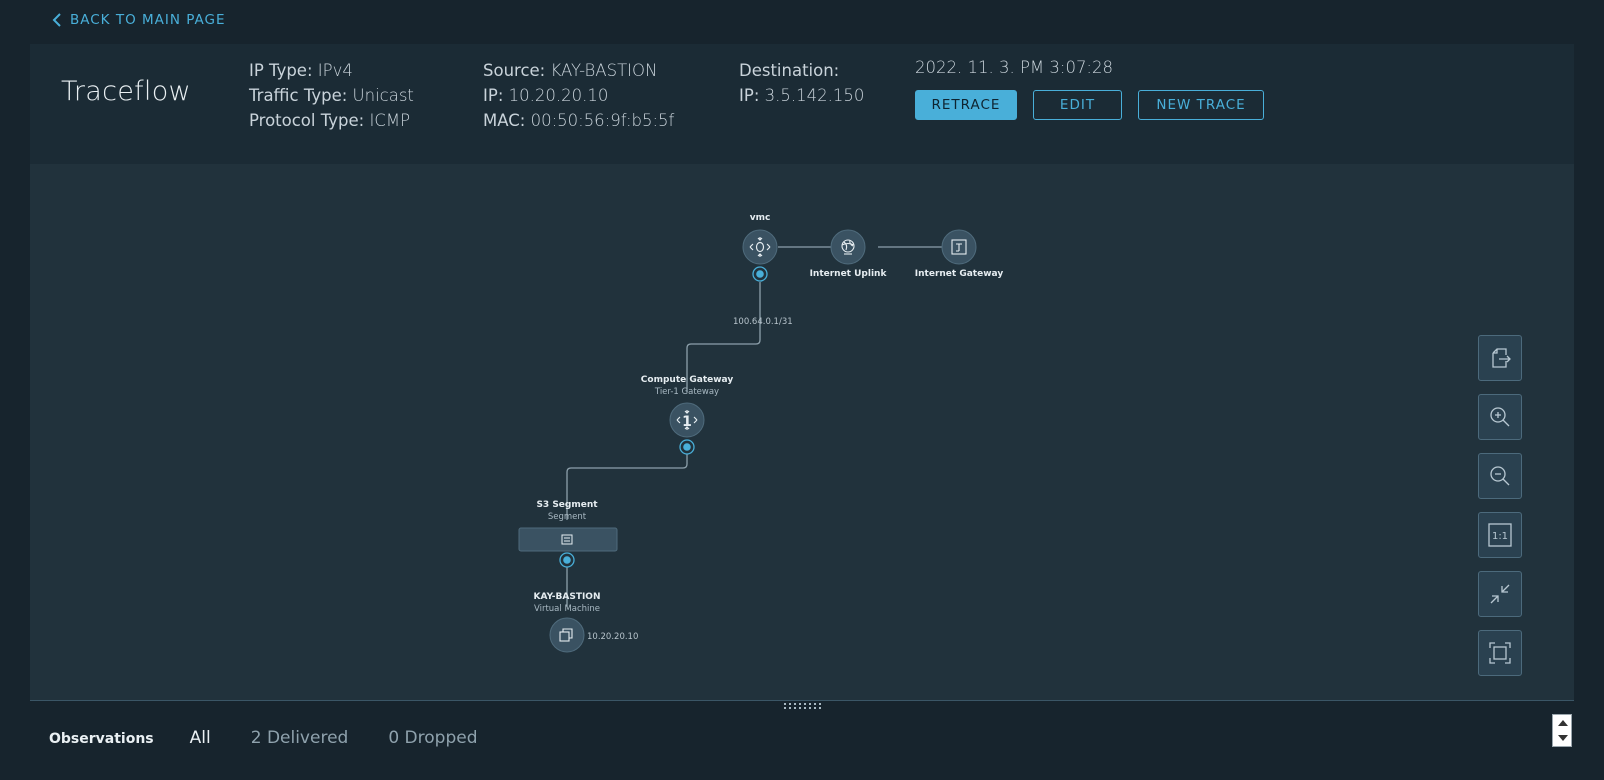  What do you see at coordinates (101, 739) in the screenshot?
I see `observations-title: Observations` at bounding box center [101, 739].